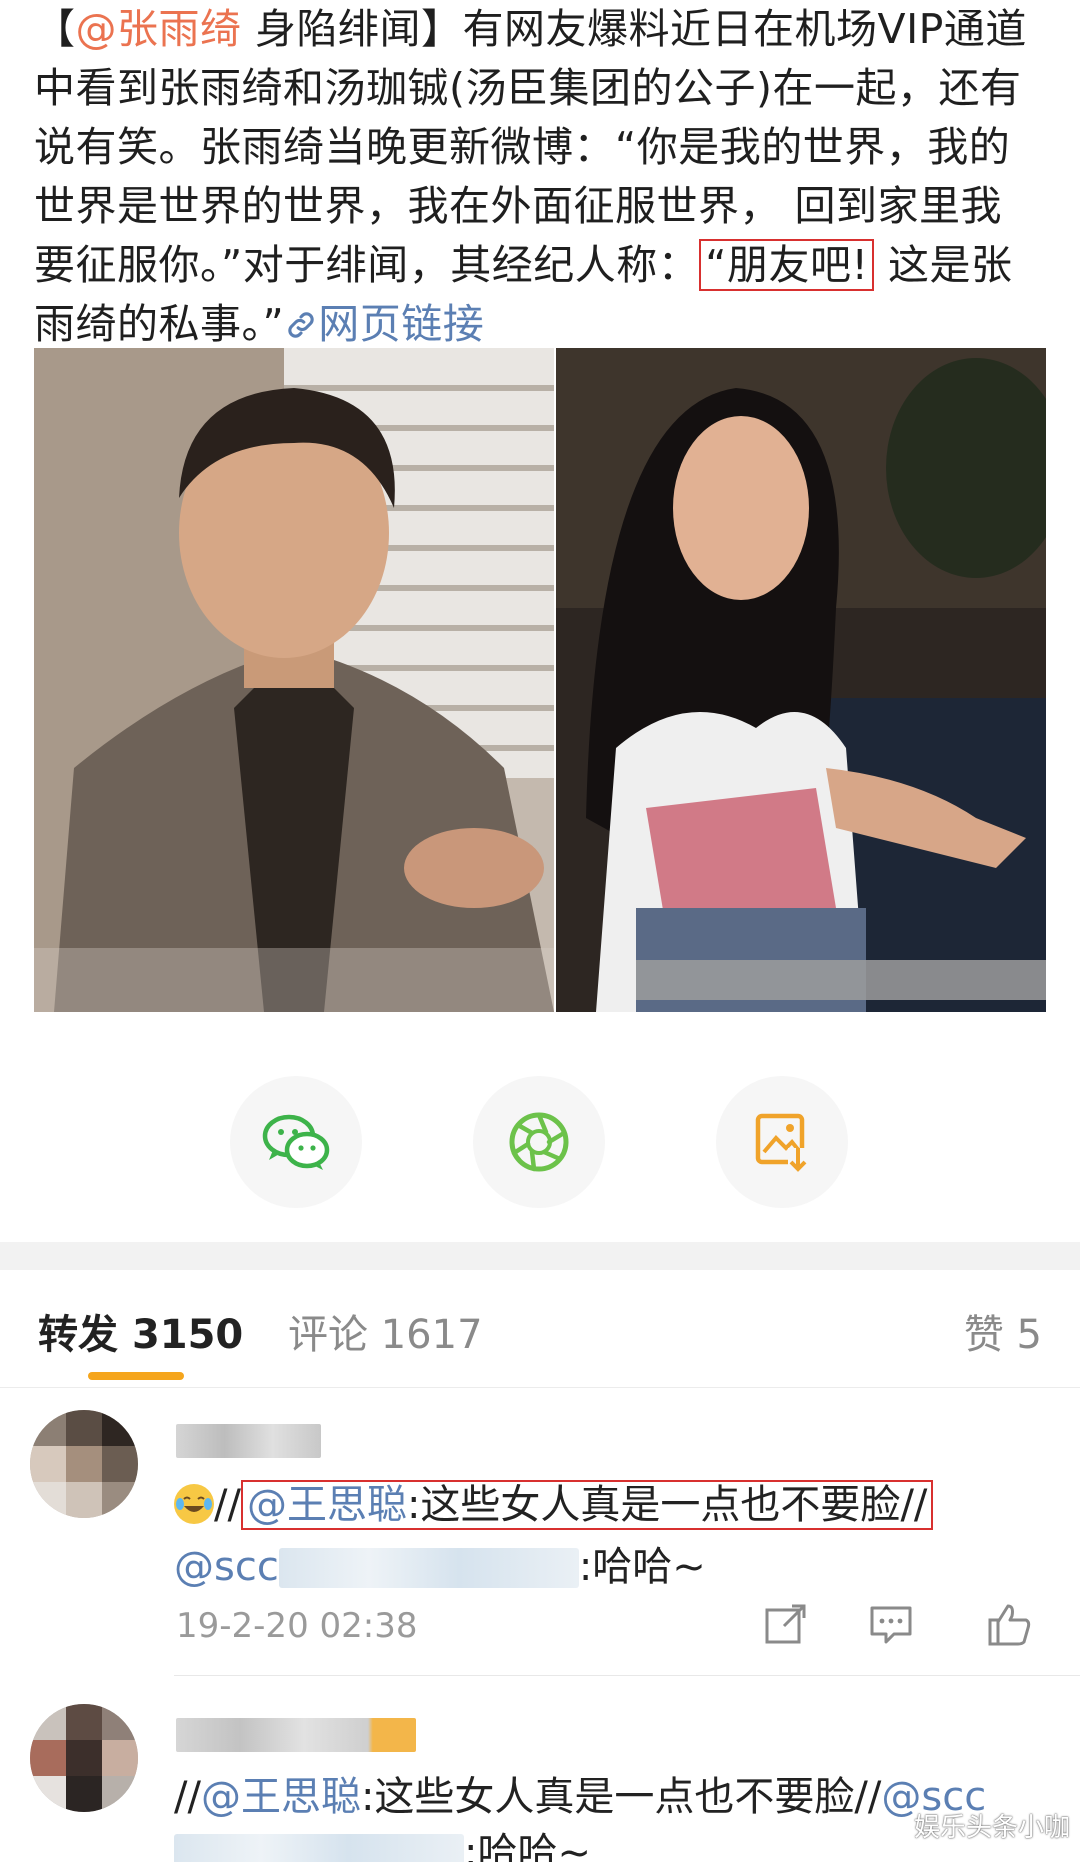 The image size is (1080, 1862). What do you see at coordinates (943, 265) in the screenshot?
I see `post-line-5-rest: 这是张` at bounding box center [943, 265].